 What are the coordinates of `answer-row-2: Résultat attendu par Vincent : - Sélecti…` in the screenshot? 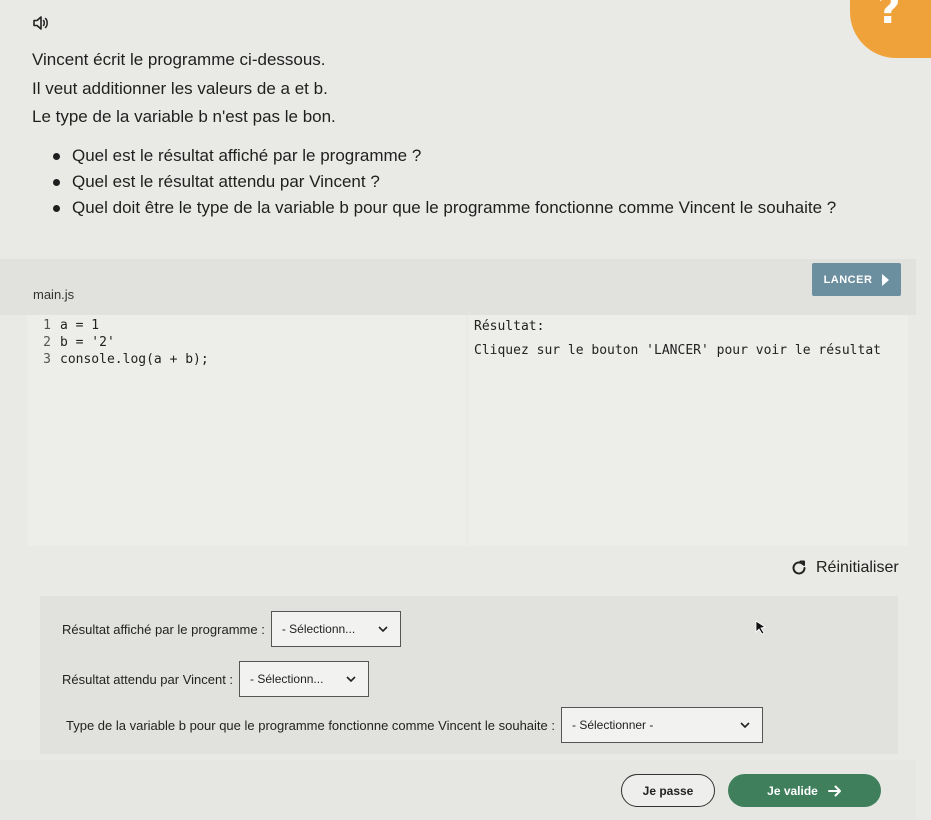 It's located at (216, 679).